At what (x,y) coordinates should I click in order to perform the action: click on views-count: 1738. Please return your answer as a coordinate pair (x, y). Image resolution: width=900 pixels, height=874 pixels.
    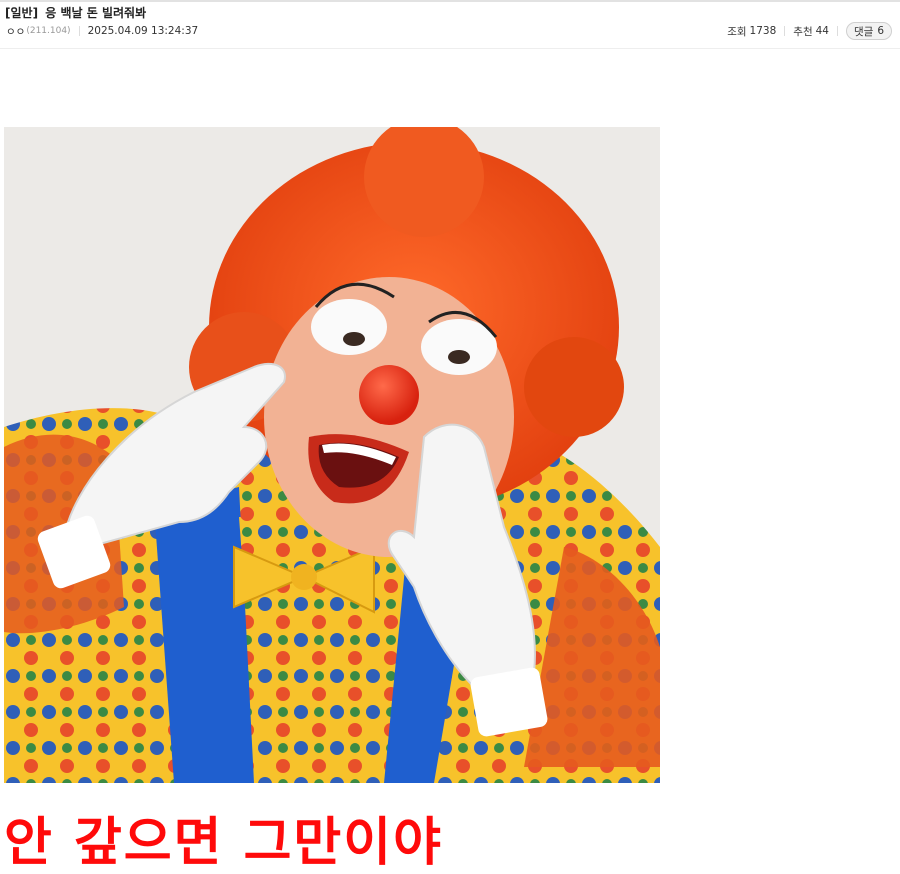
    Looking at the image, I should click on (763, 31).